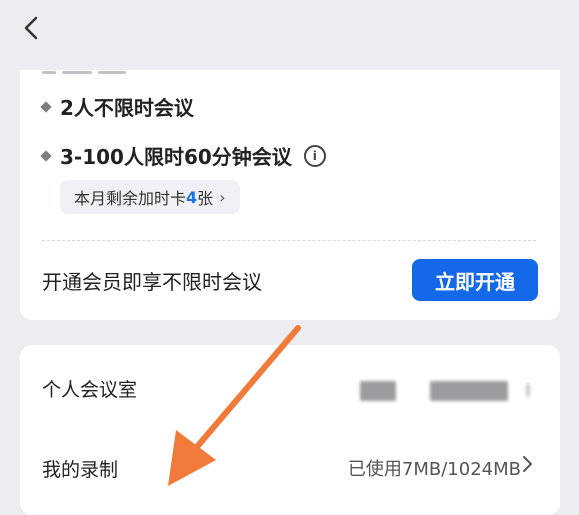 Image resolution: width=579 pixels, height=515 pixels. Describe the element at coordinates (127, 108) in the screenshot. I see `feature-text: 2人不限时会议` at that location.